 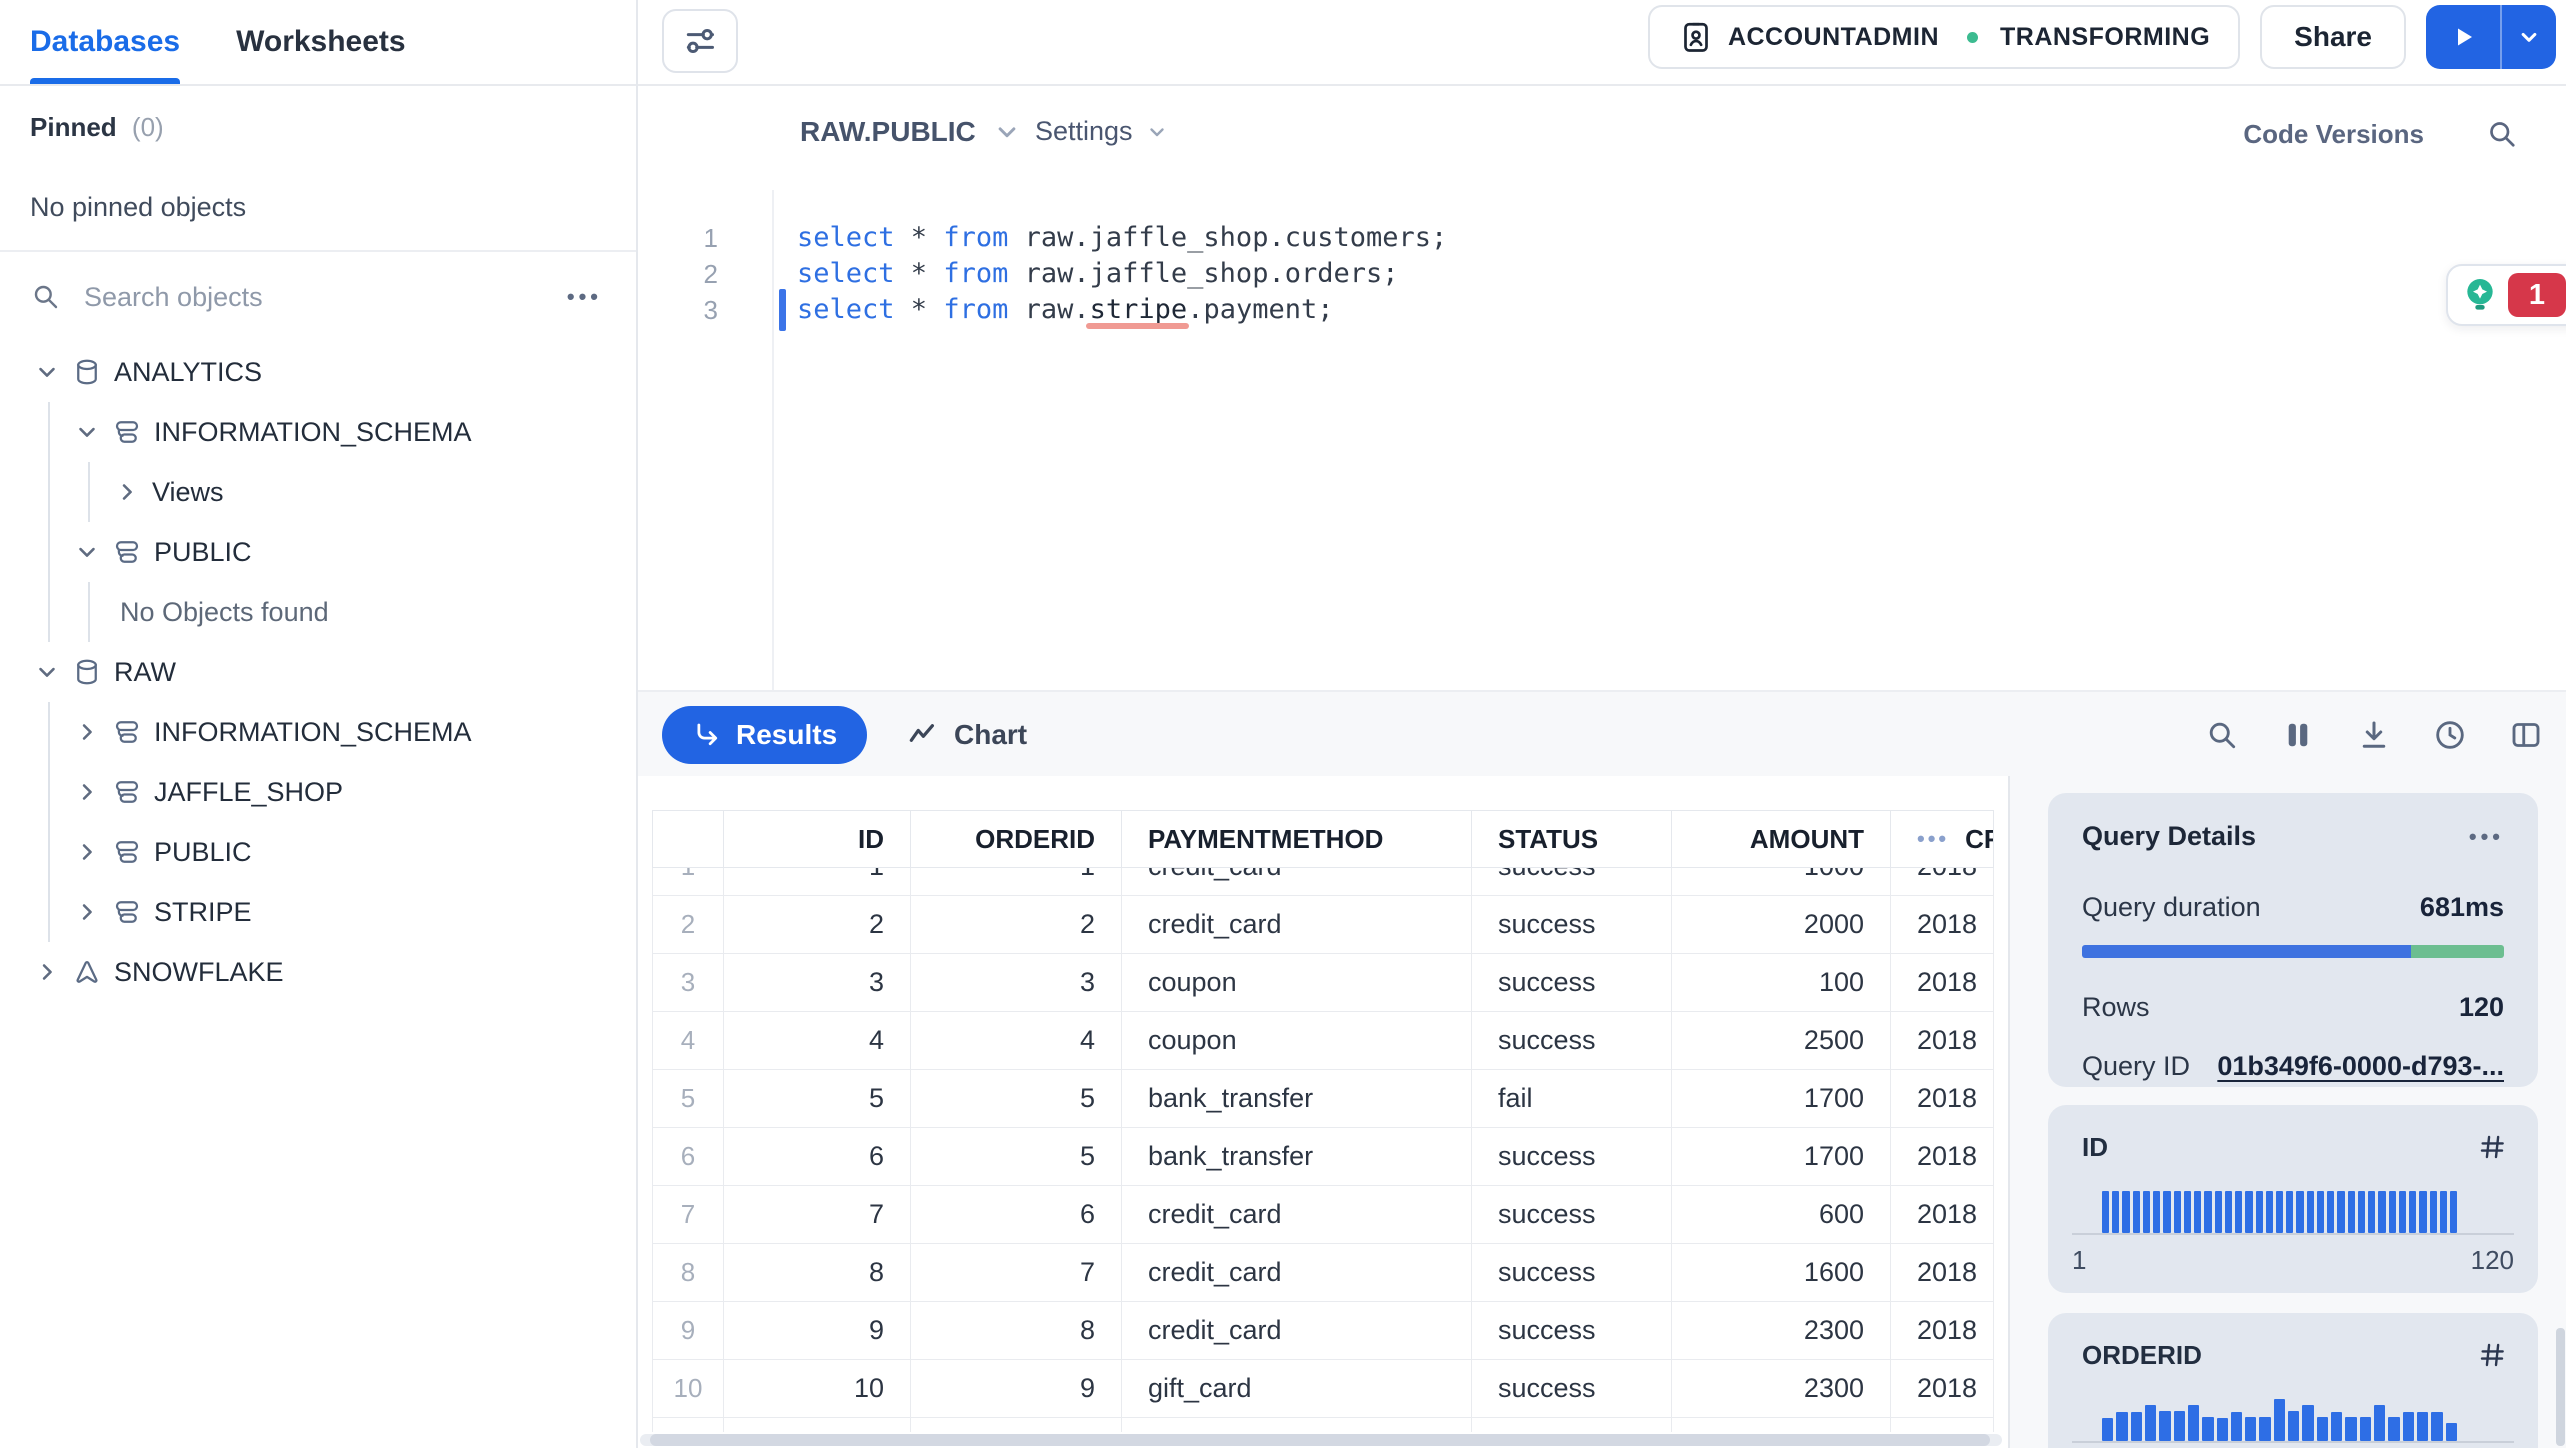 I want to click on tree-item-stripe: STRIPE, so click(x=318, y=912).